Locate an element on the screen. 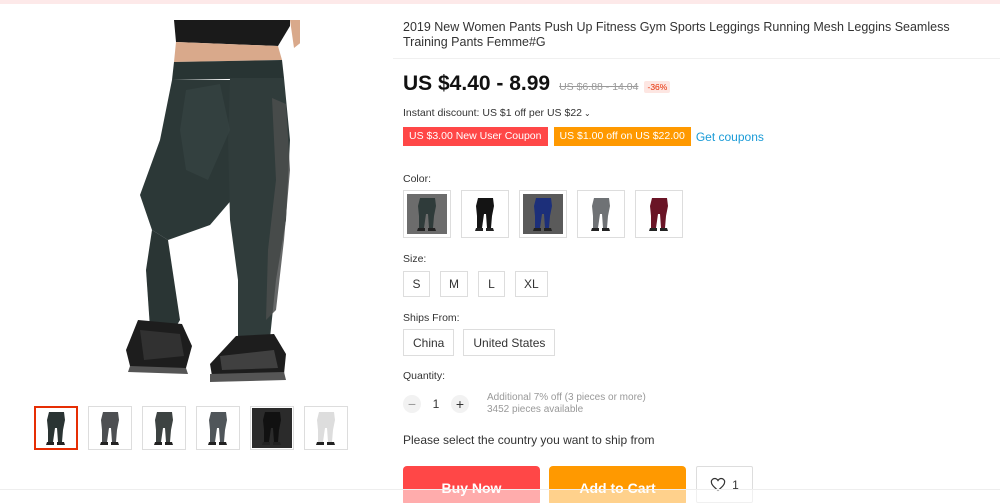 The image size is (1000, 503). size-option-s: S is located at coordinates (416, 284).